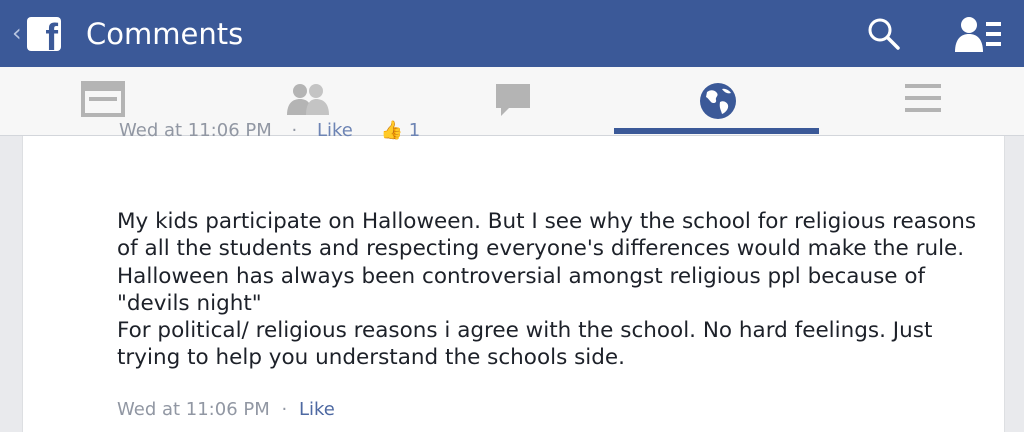 This screenshot has height=432, width=1024. I want to click on previous-comment-timestamp: Wed at 11:06 PM, so click(195, 130).